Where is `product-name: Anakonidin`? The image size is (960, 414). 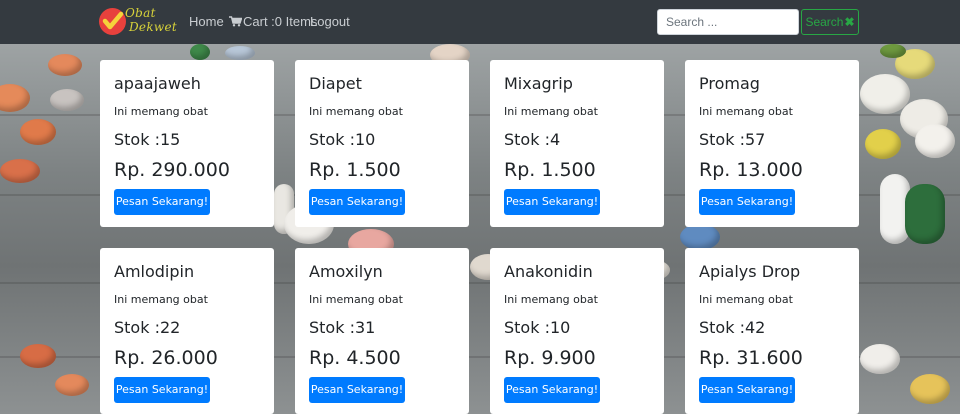 product-name: Anakonidin is located at coordinates (548, 271).